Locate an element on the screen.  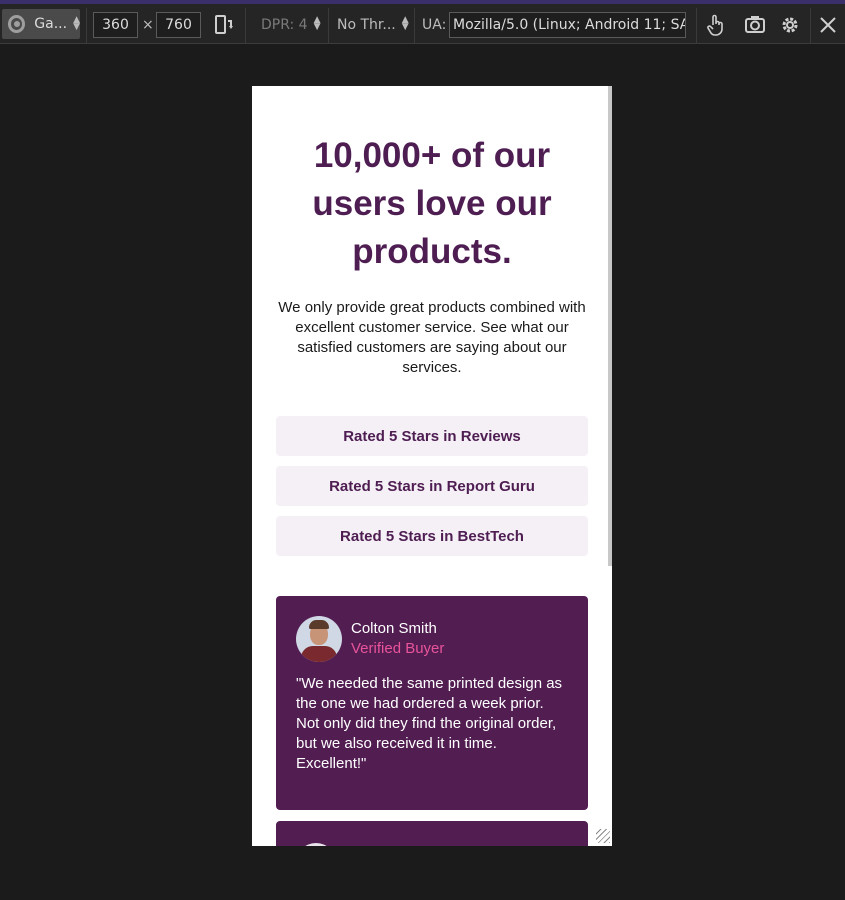
height-input: 760 is located at coordinates (178, 25).